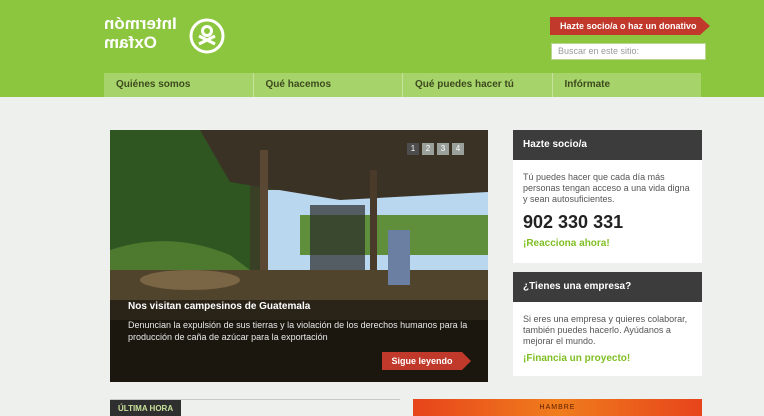  What do you see at coordinates (478, 85) in the screenshot?
I see `nav-item-que-puedes-hacer: Qué puedes hacer tú` at bounding box center [478, 85].